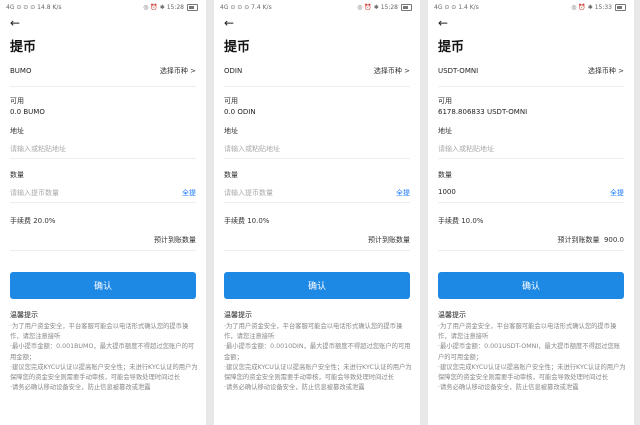 The image size is (640, 425). I want to click on status-left: 4G ⊙ ⊙ ⊙ 7.4 K/s, so click(246, 7).